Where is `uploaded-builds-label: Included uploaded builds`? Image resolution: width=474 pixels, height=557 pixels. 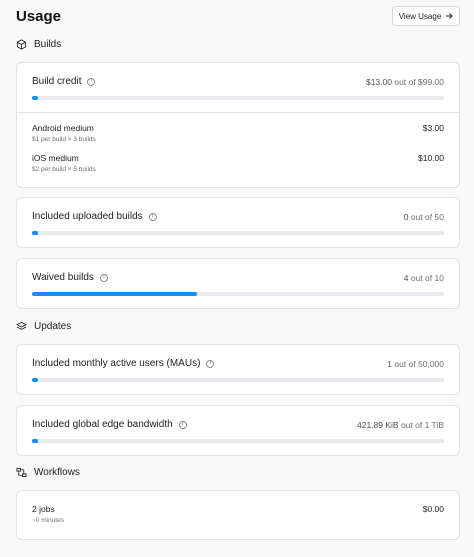
uploaded-builds-label: Included uploaded builds is located at coordinates (87, 216).